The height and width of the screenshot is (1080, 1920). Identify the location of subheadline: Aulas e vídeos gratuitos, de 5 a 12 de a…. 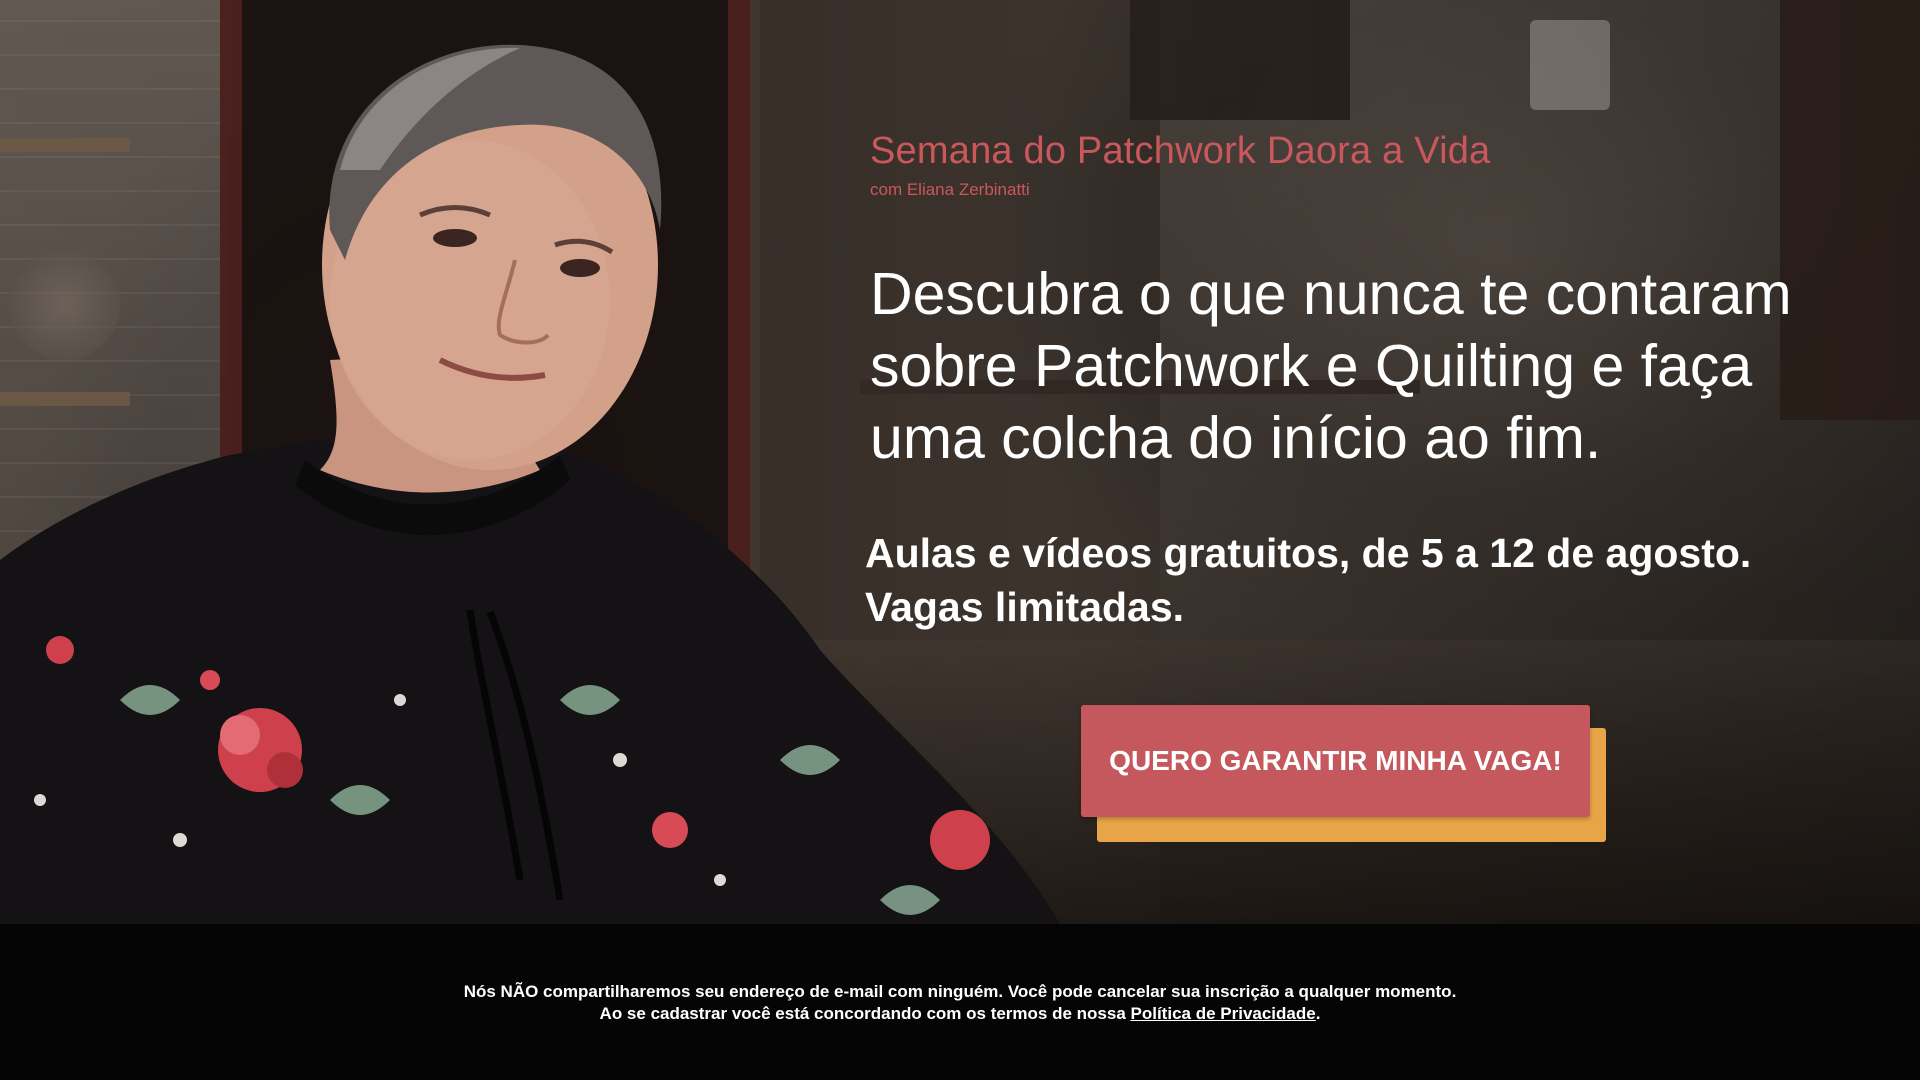
(1385, 580).